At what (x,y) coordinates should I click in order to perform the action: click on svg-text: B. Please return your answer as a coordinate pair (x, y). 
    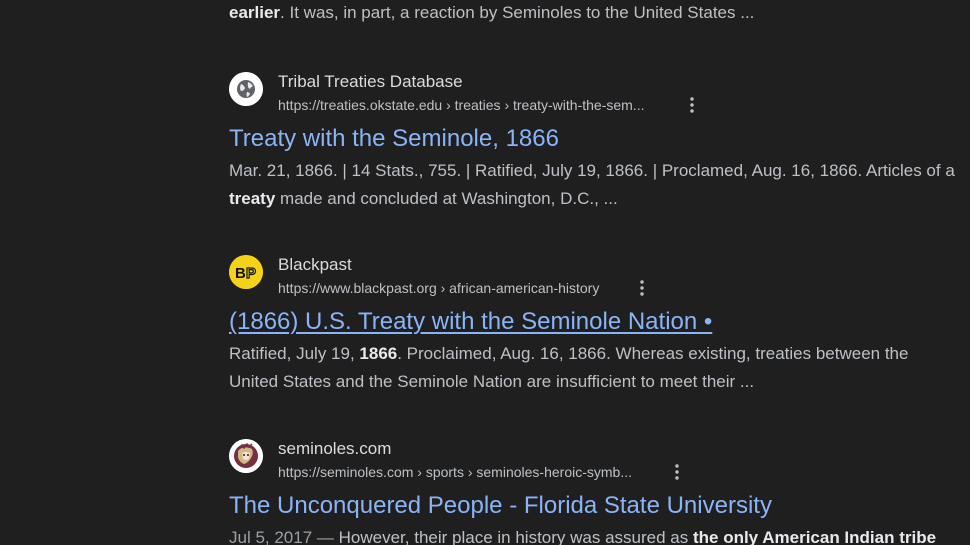
    Looking at the image, I should click on (240, 273).